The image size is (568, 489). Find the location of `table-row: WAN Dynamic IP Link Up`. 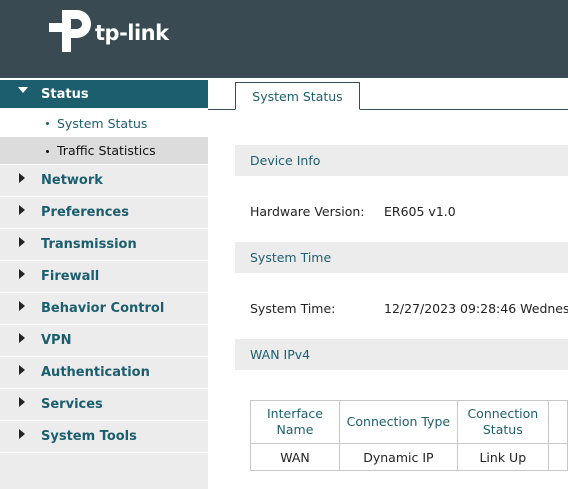

table-row: WAN Dynamic IP Link Up is located at coordinates (409, 457).